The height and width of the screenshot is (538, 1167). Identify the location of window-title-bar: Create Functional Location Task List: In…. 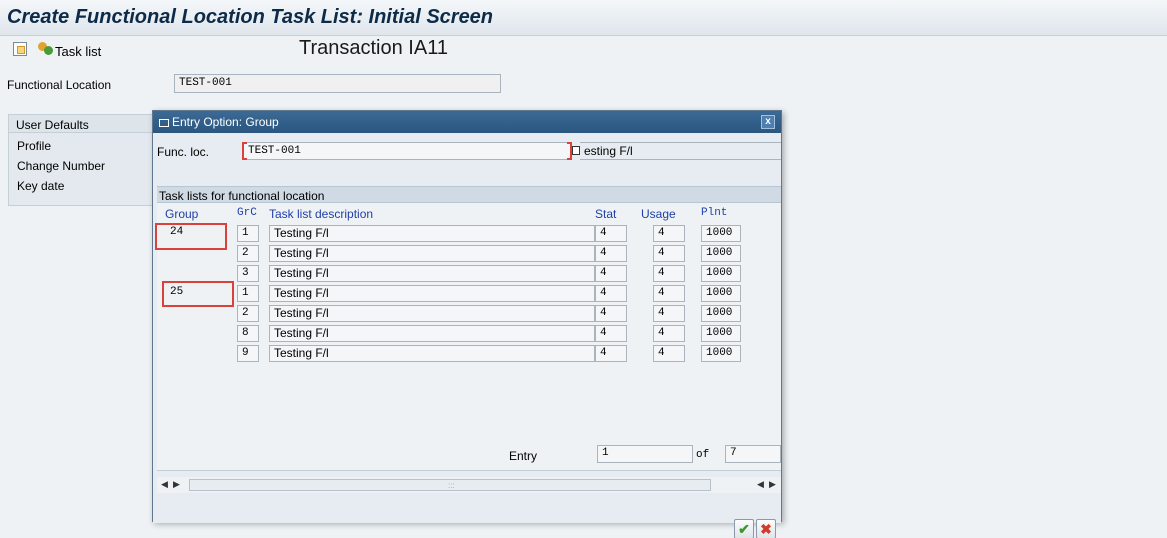
(583, 18).